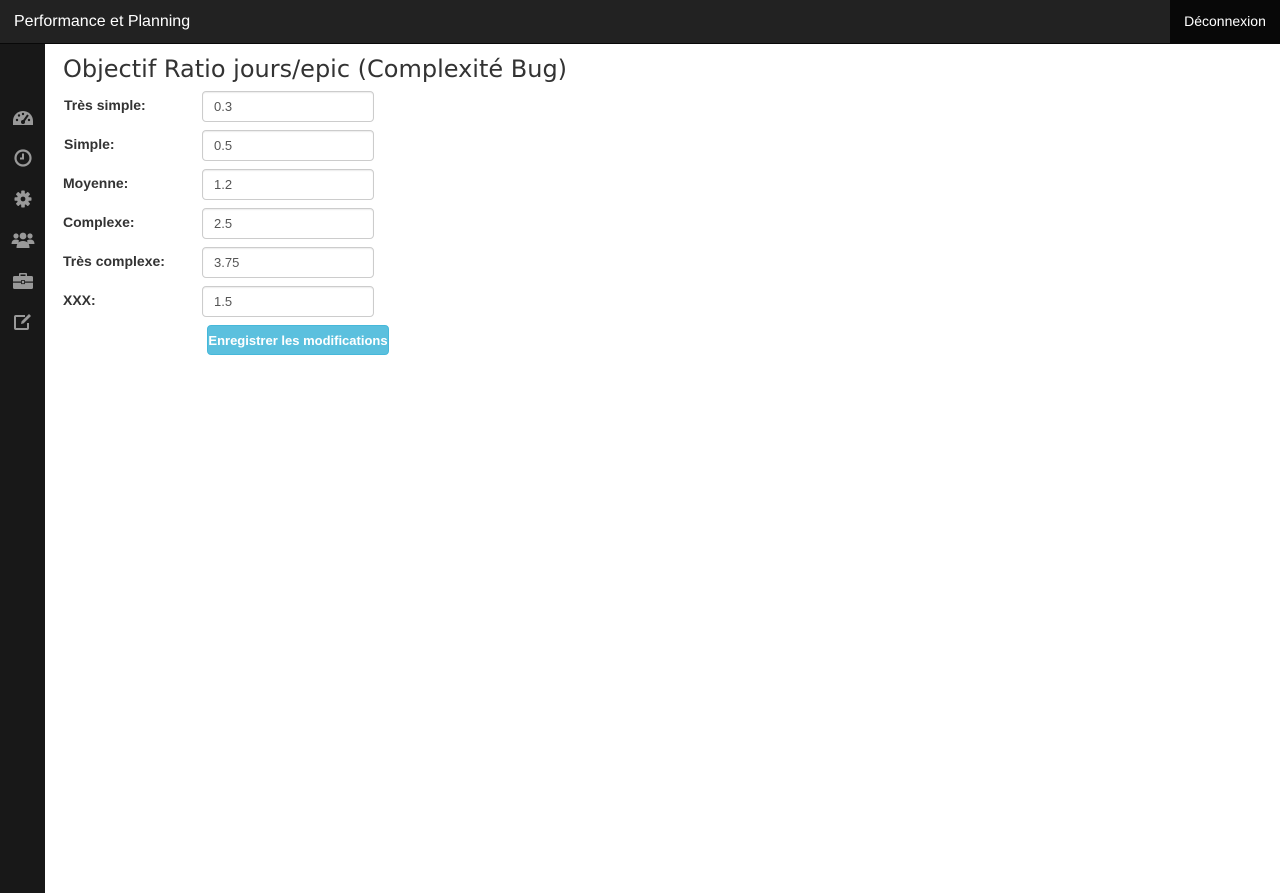  I want to click on briefcase-icon, so click(23, 281).